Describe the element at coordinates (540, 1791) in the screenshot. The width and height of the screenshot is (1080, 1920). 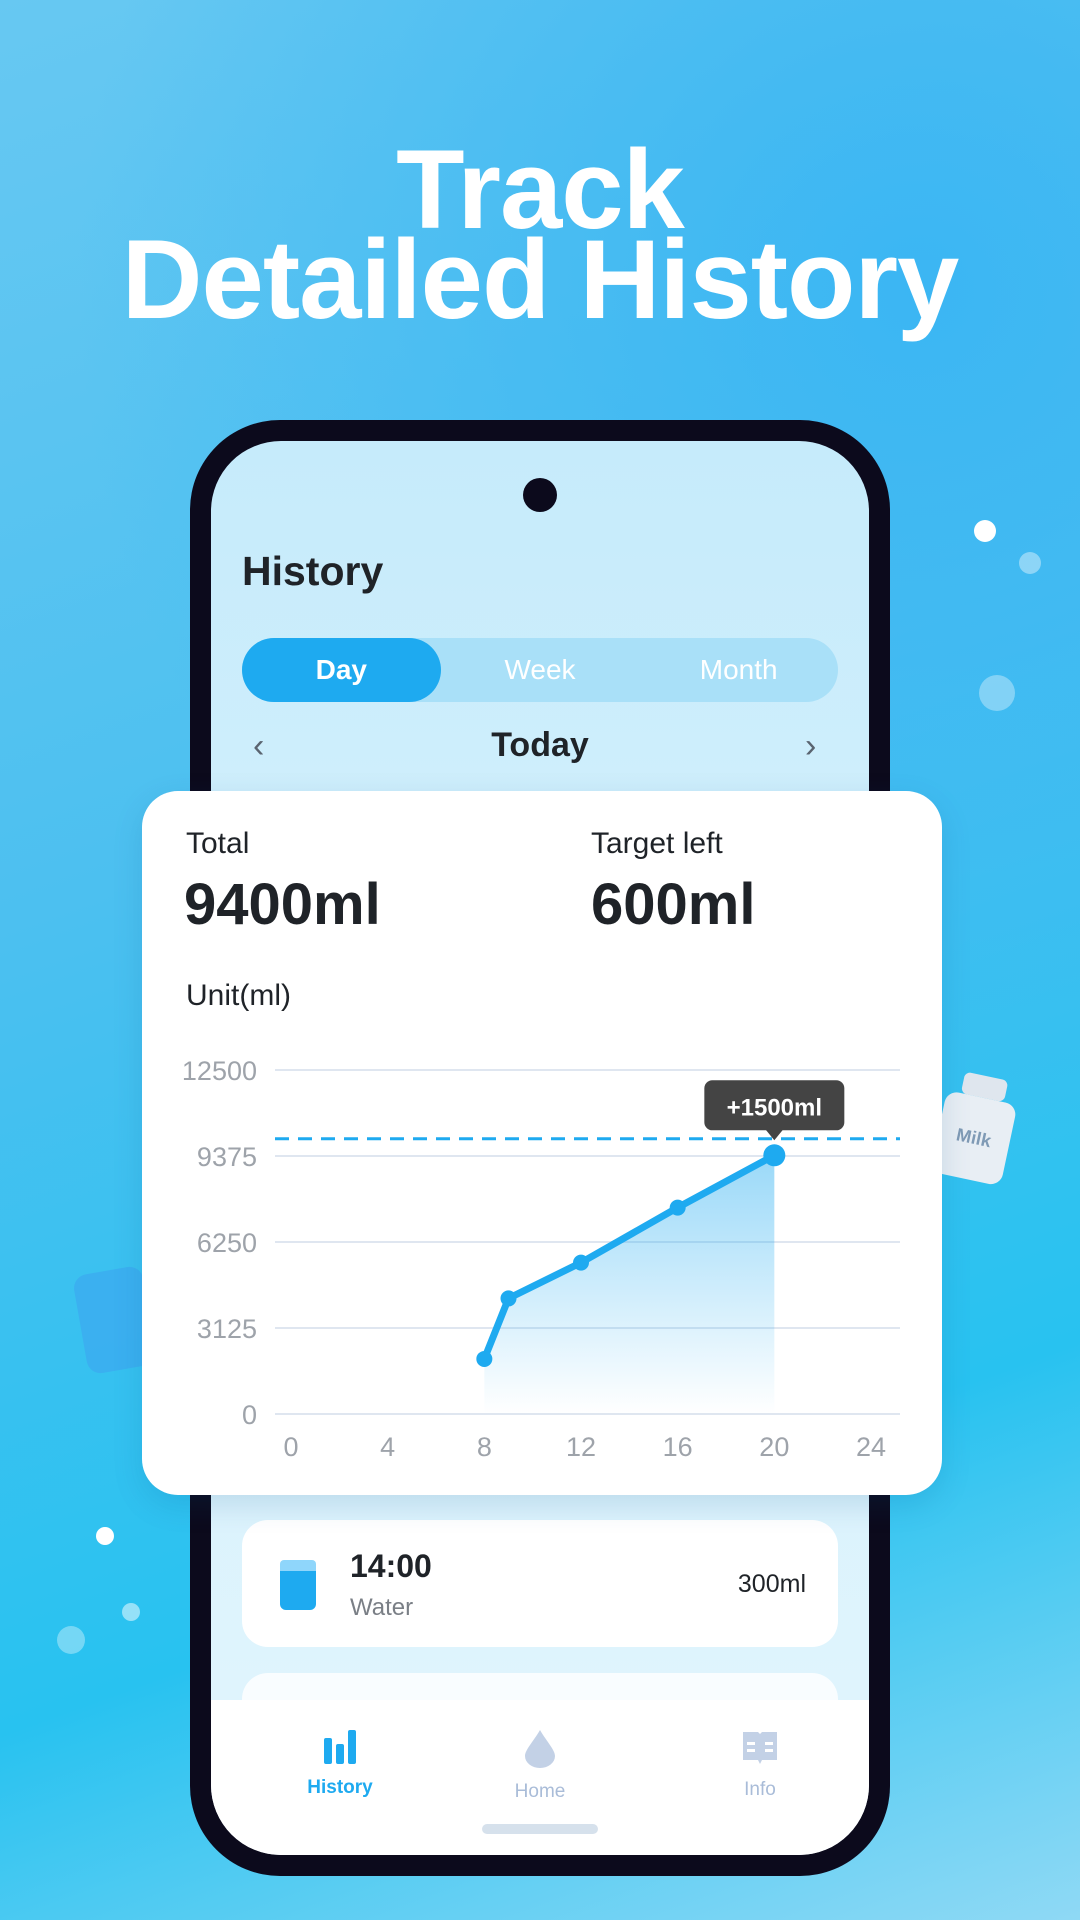
I see `nav-label: Home` at that location.